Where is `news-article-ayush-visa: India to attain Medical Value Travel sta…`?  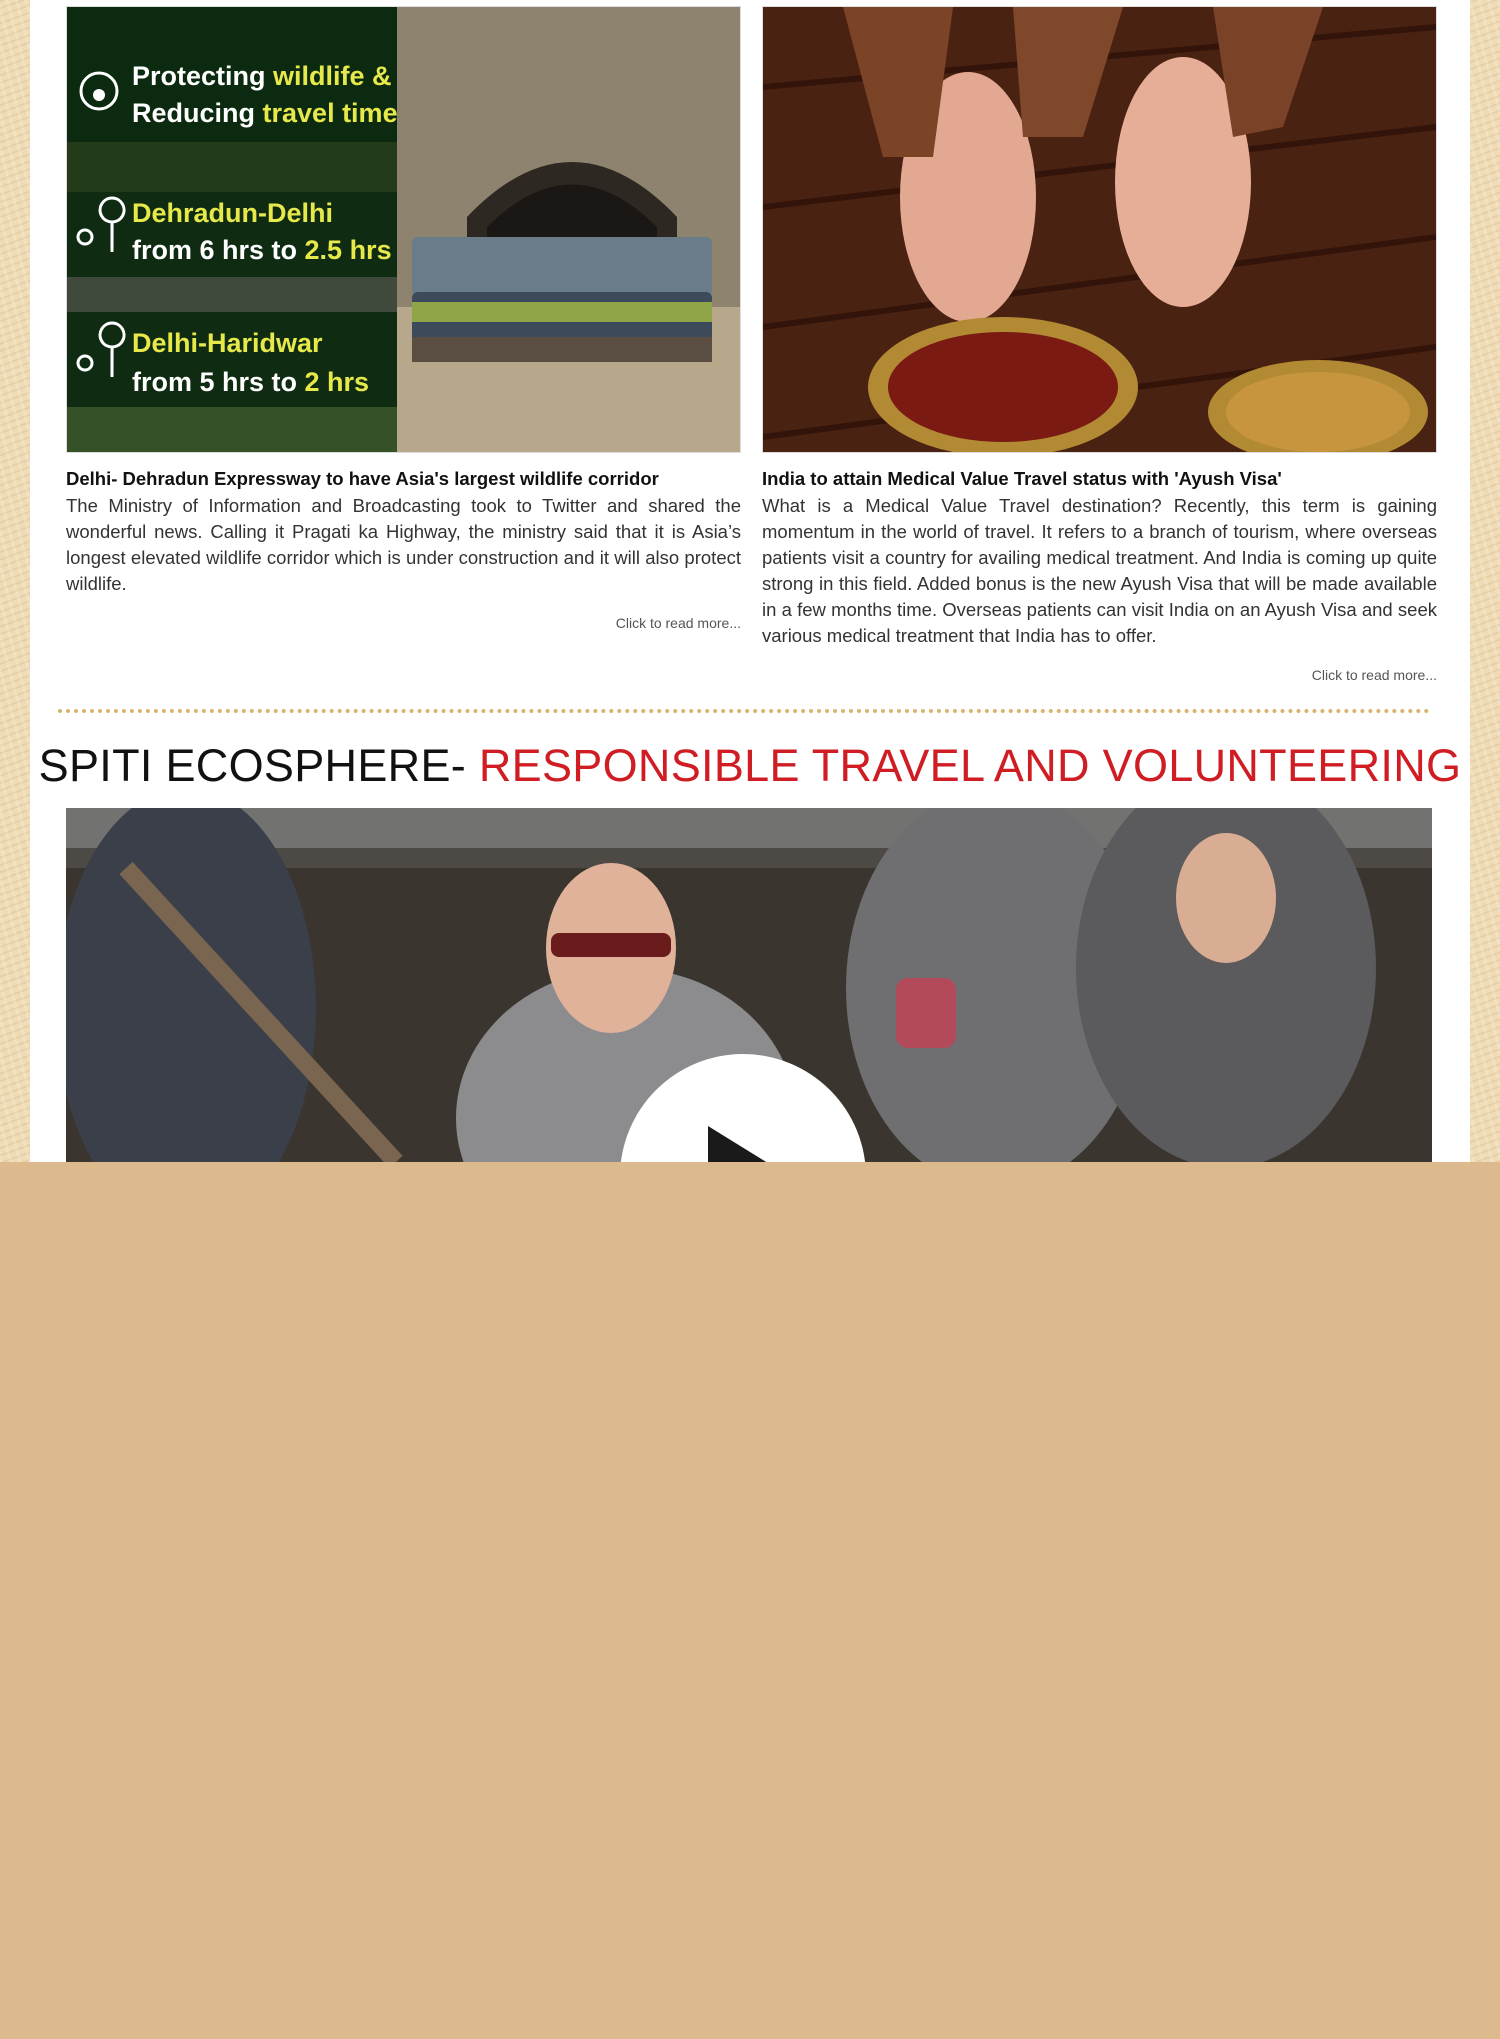
news-article-ayush-visa: India to attain Medical Value Travel sta… is located at coordinates (1099, 344).